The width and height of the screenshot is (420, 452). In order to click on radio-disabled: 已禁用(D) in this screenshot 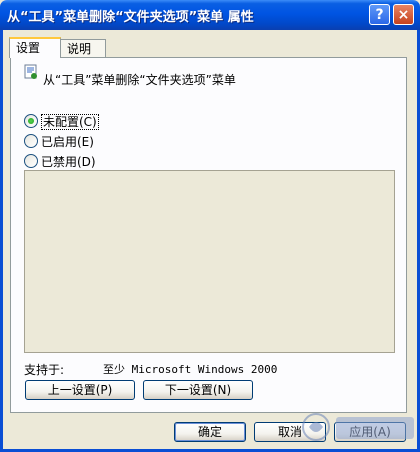, I will do `click(60, 161)`.